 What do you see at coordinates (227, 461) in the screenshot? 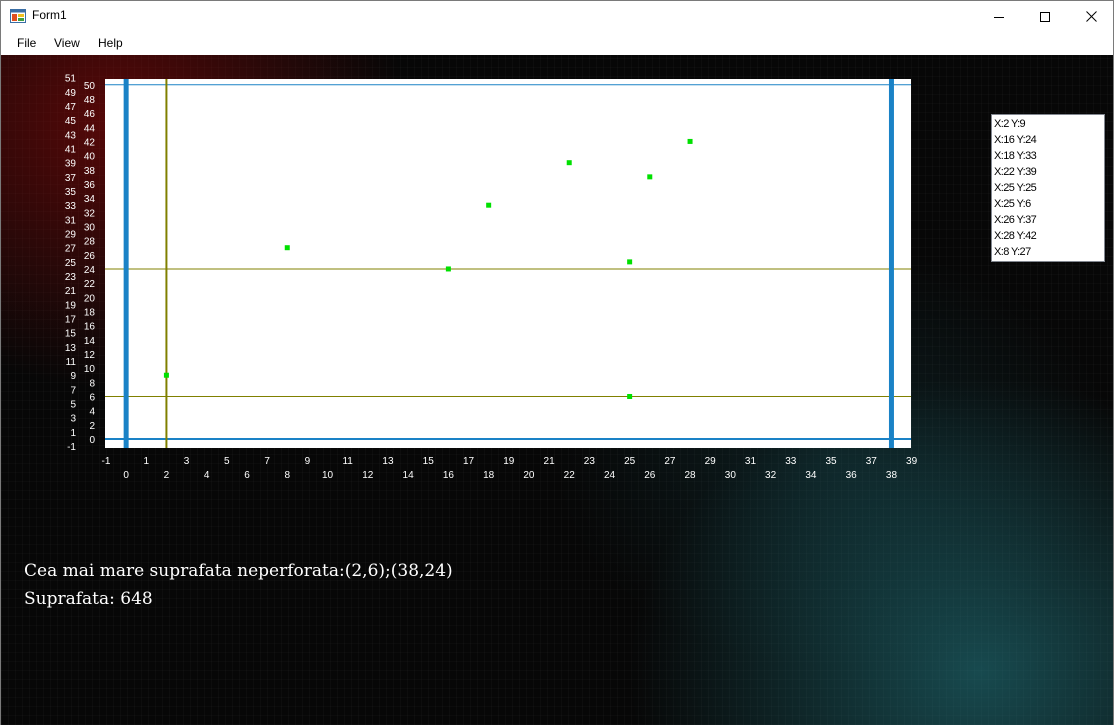
I see `x-tick-label: 5` at bounding box center [227, 461].